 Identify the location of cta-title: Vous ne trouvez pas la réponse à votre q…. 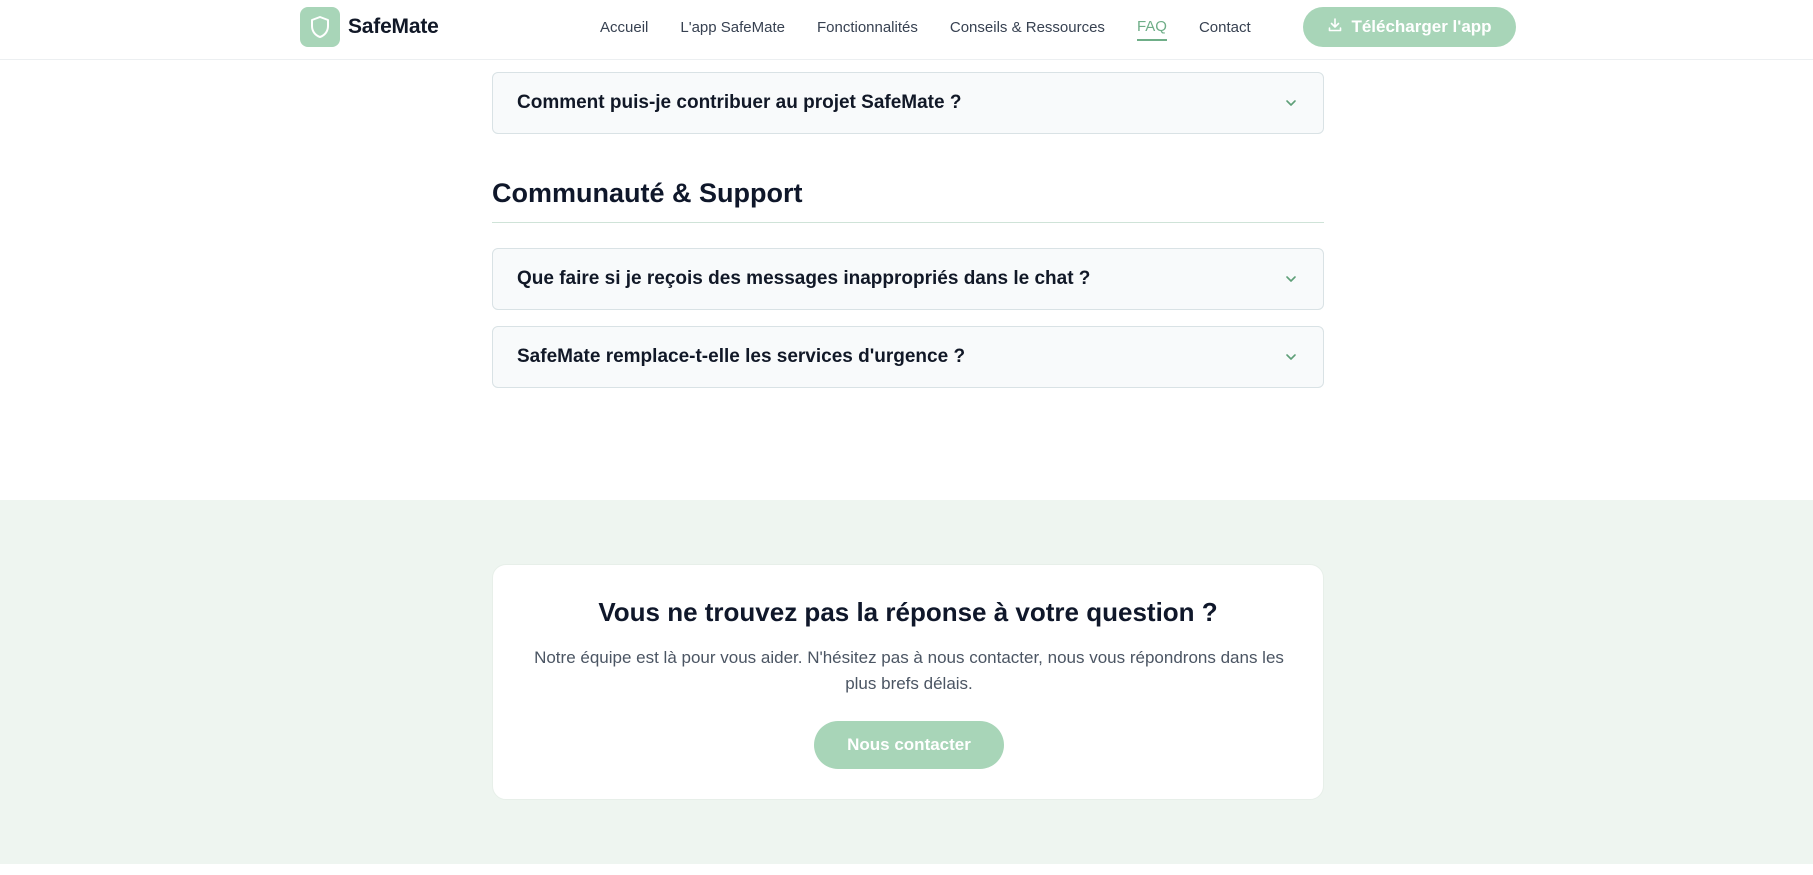
(908, 612).